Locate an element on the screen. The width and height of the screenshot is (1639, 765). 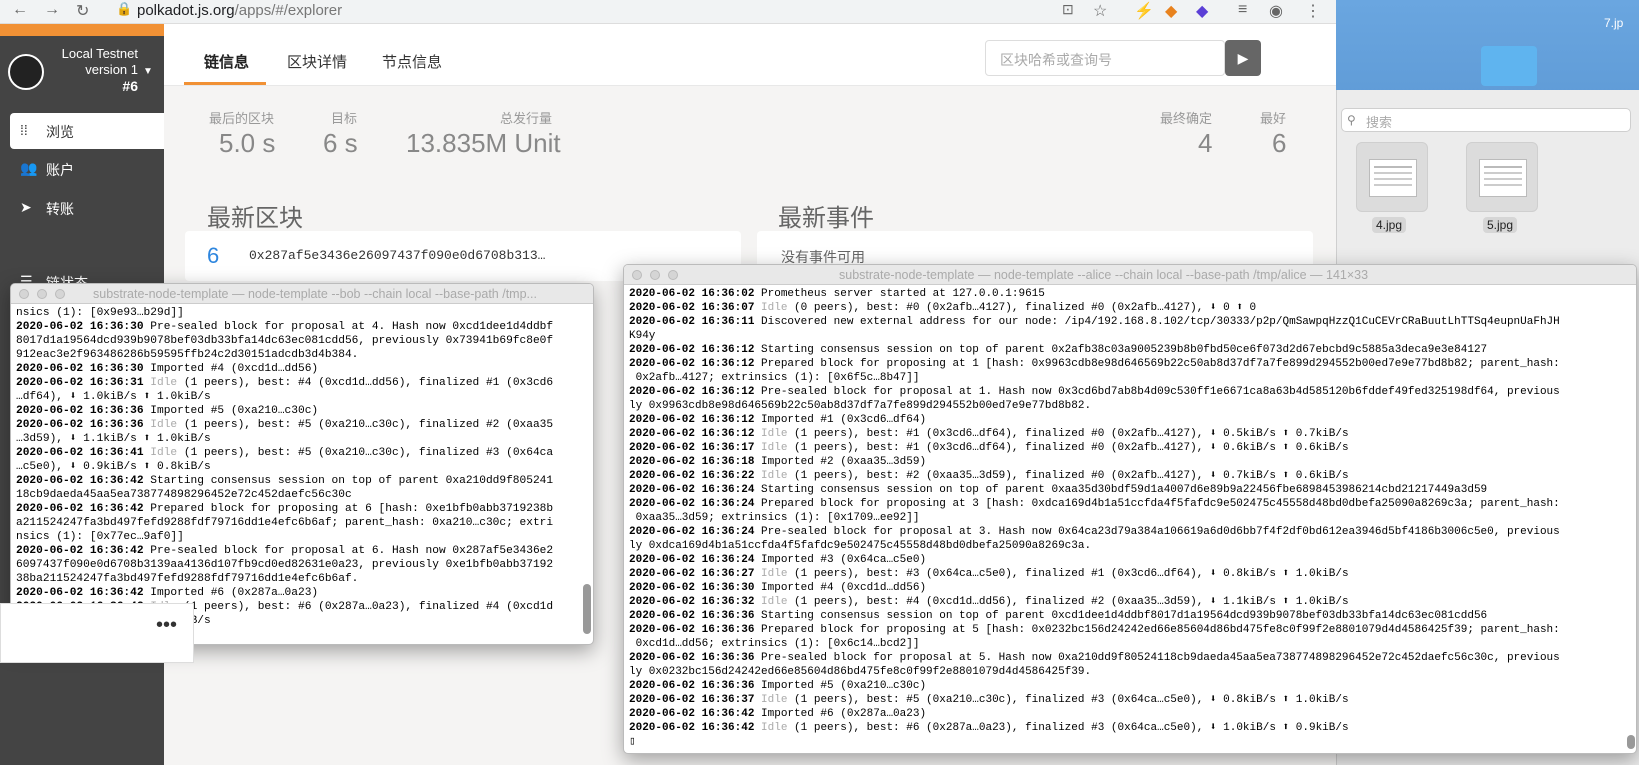
finder-search-input: 搜索 is located at coordinates (1486, 120).